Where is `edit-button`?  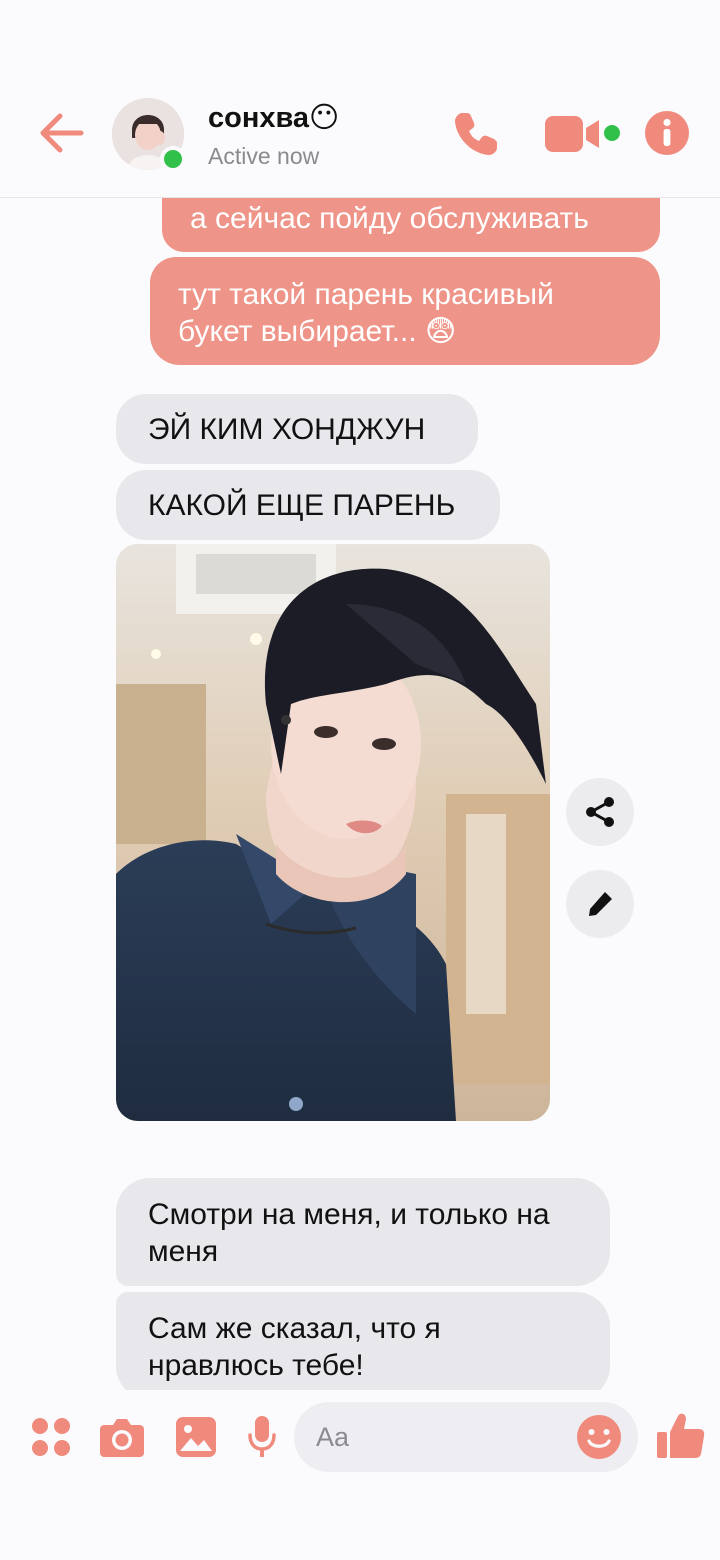
edit-button is located at coordinates (600, 904).